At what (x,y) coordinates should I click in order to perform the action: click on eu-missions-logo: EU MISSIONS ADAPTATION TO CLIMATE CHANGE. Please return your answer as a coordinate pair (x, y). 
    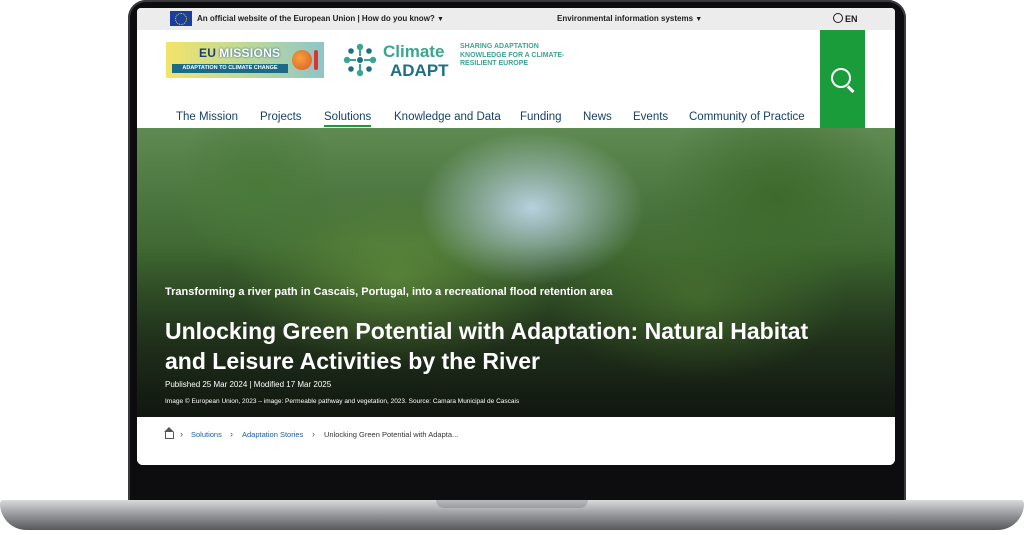
    Looking at the image, I should click on (245, 60).